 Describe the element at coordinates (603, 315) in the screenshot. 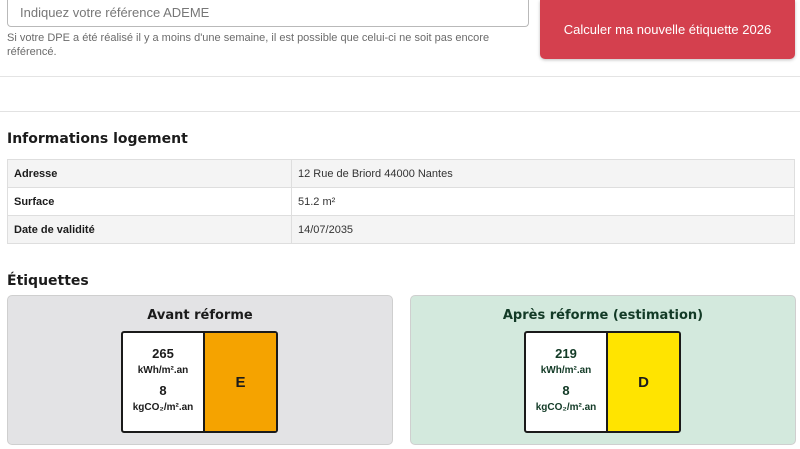

I see `after-reform-title: Après réforme (estimation)` at that location.